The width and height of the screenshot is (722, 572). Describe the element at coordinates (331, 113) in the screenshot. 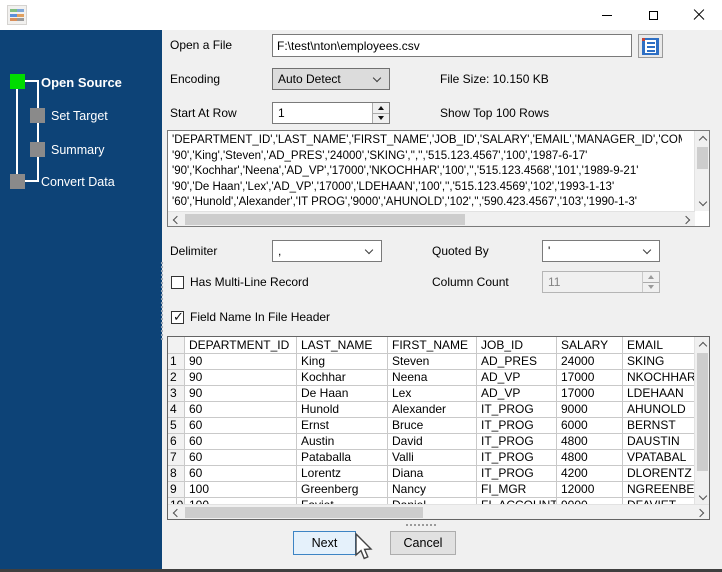

I see `start-row-stepper: 1` at that location.